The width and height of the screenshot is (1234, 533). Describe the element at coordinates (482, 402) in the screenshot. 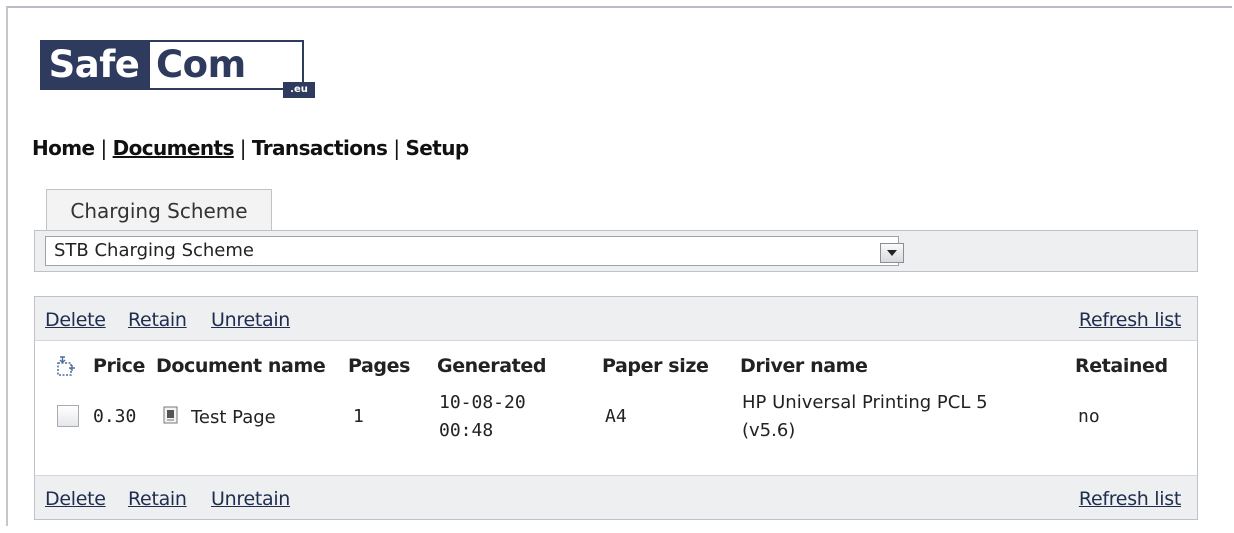

I see `cell-generated-date: 10-08-20` at that location.